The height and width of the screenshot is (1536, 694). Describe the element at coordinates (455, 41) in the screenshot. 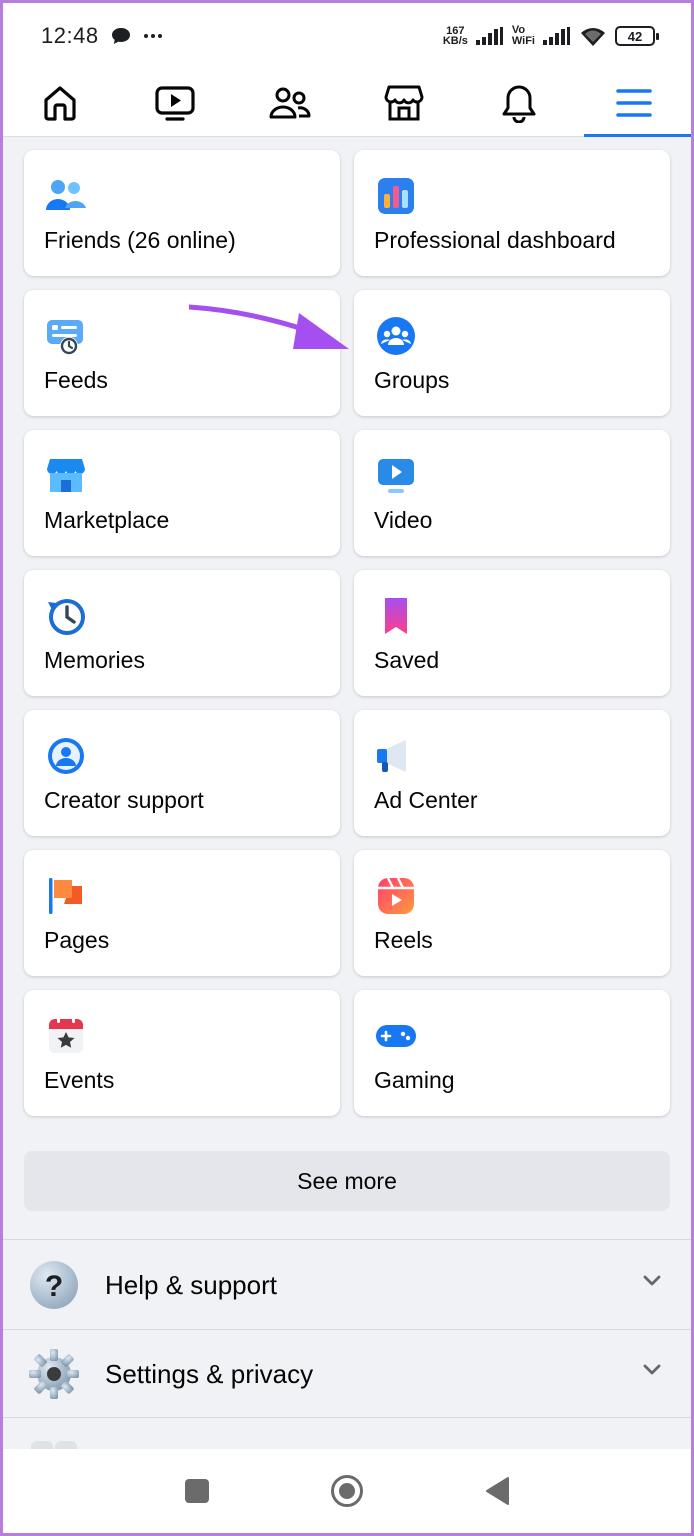

I see `speed-unit: KB/s` at that location.